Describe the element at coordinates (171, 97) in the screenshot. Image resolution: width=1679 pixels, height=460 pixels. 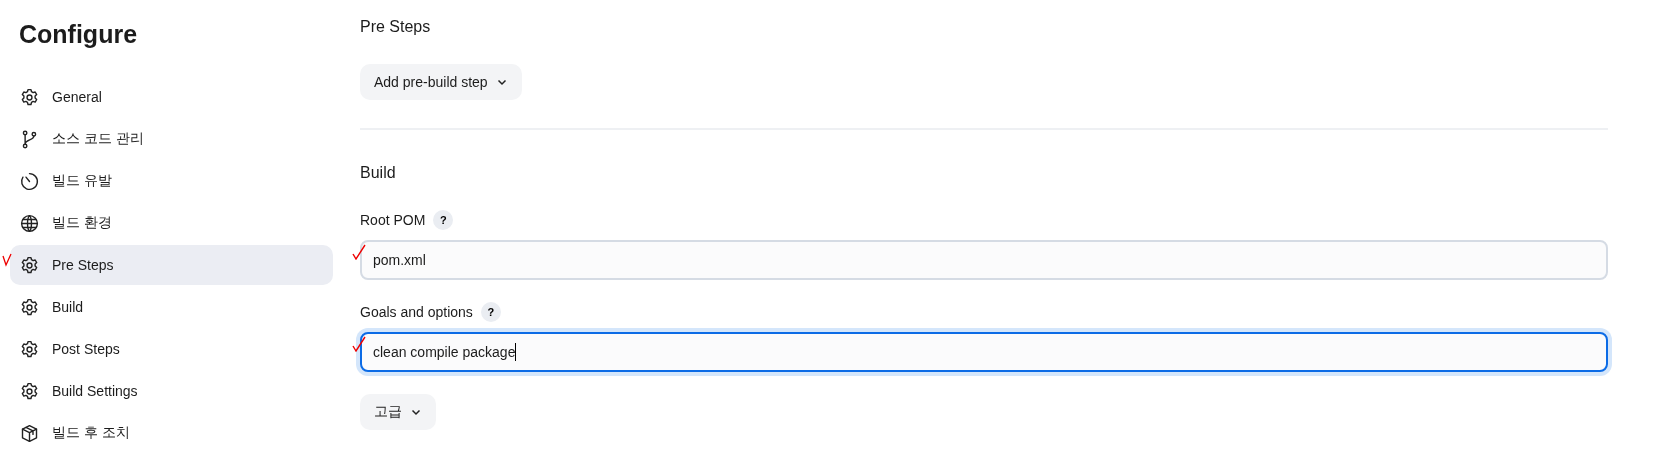
I see `sidebar-item: General` at that location.